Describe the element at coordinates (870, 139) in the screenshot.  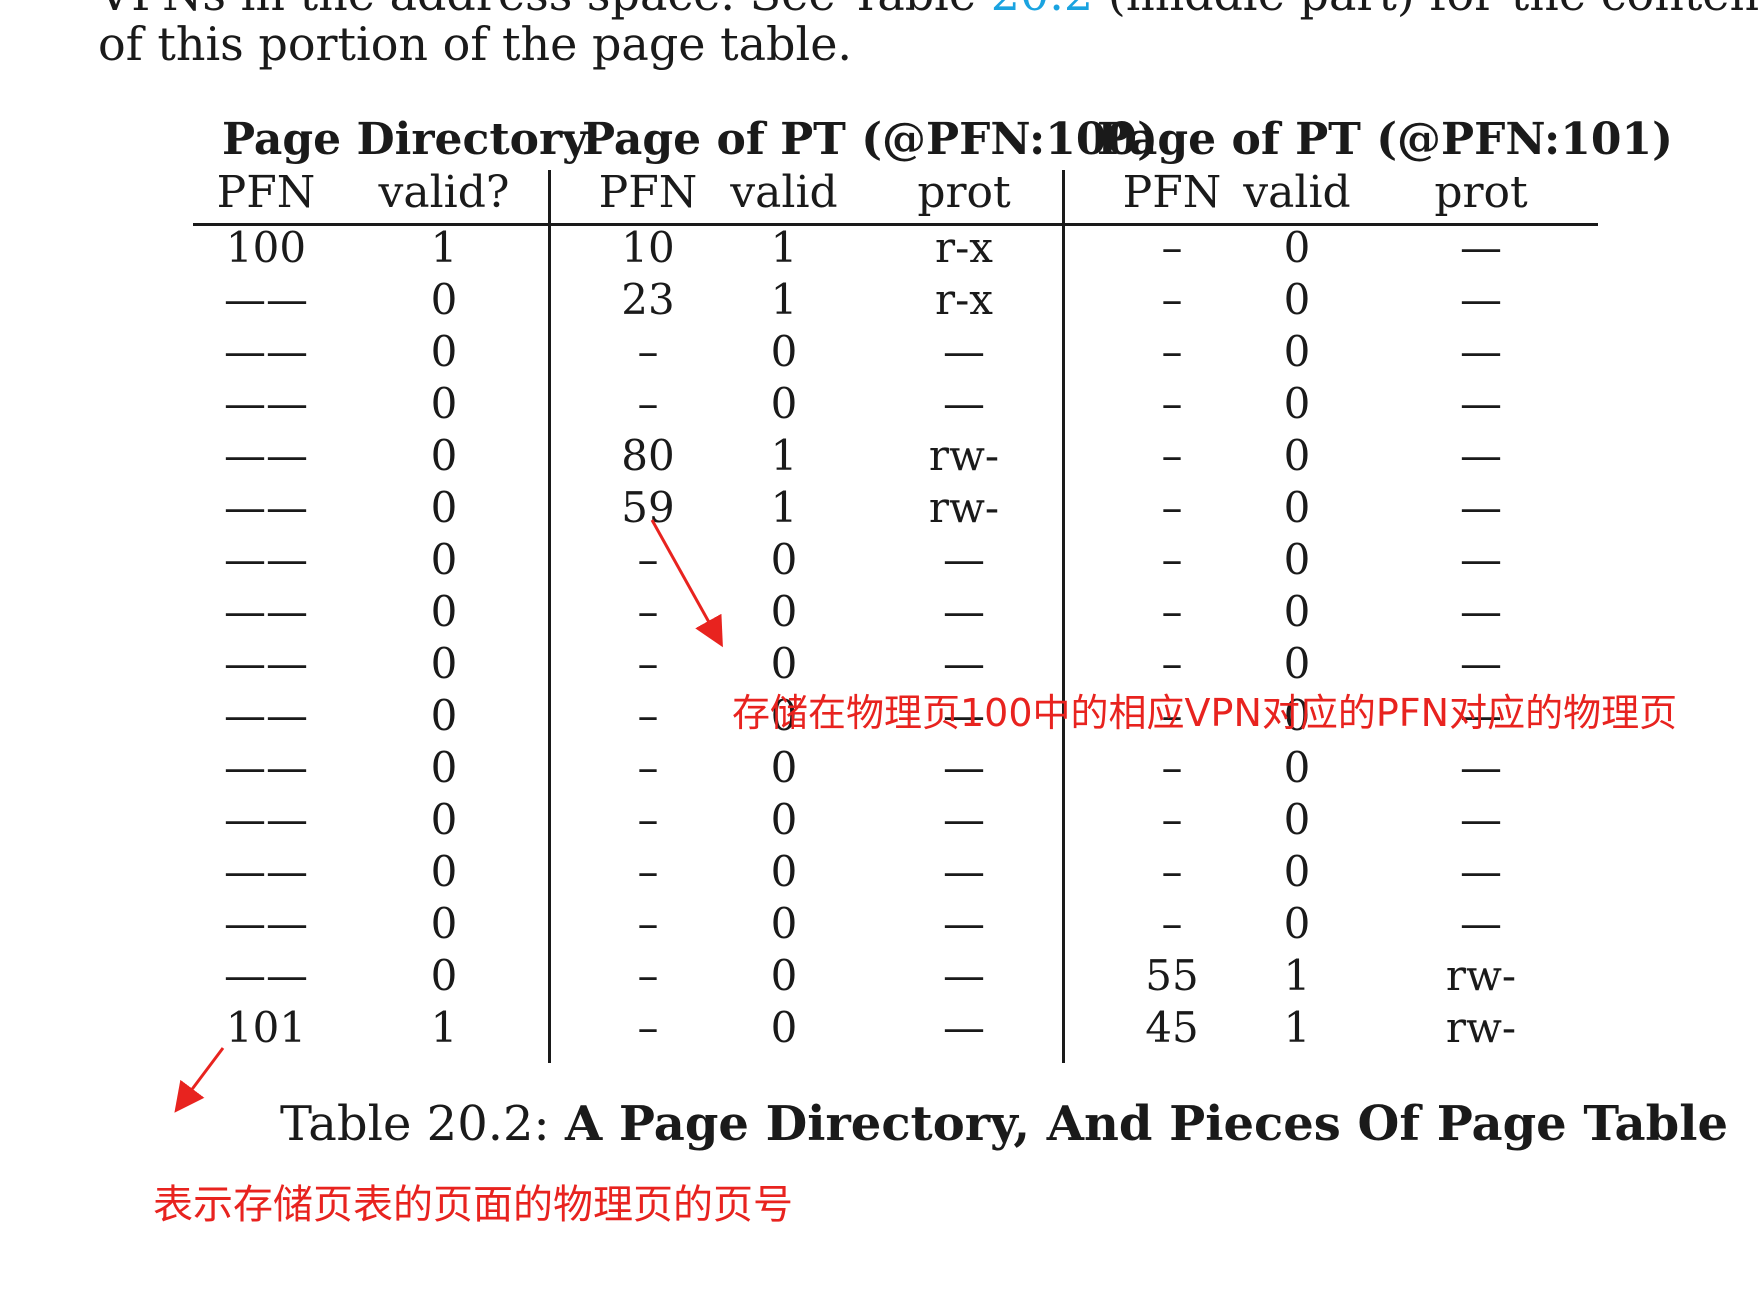
I see `group-header-pt-100: Page of PT (@PFN:100)` at that location.